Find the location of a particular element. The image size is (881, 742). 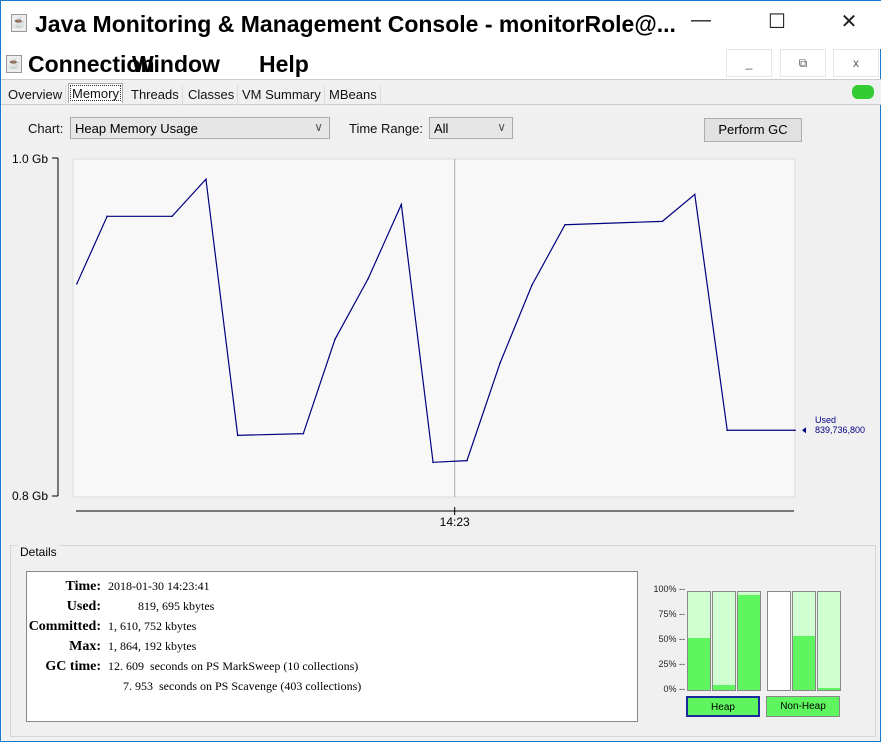

connection-status-icon is located at coordinates (863, 92).